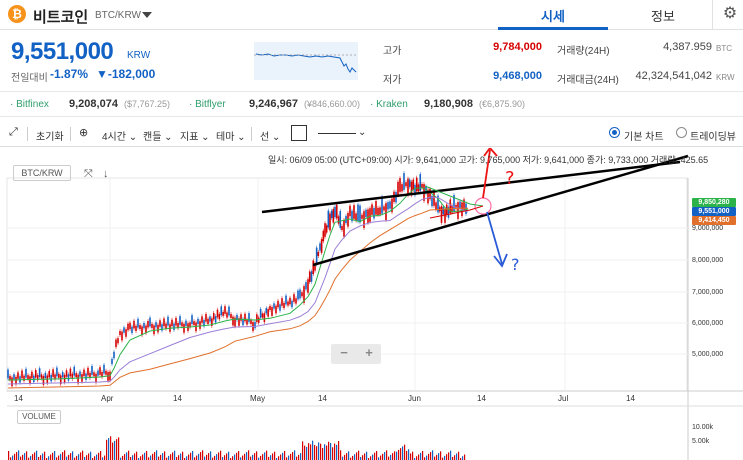 The image size is (743, 460). I want to click on candle-select: 캔들 ⌄, so click(158, 135).